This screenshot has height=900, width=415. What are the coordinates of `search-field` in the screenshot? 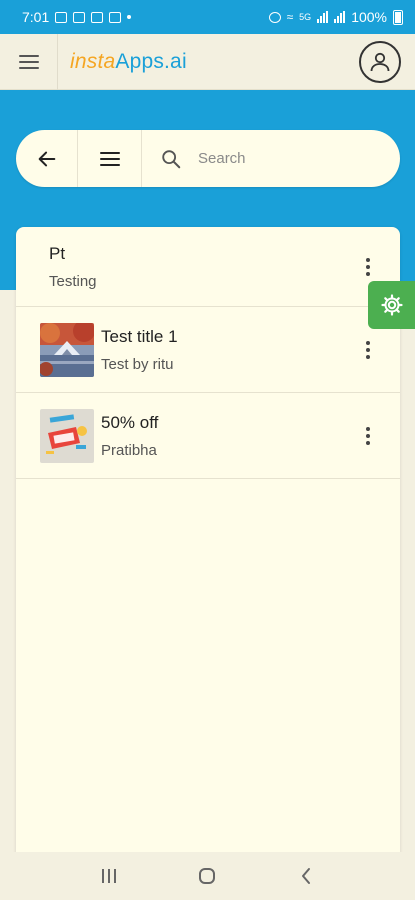 It's located at (271, 159).